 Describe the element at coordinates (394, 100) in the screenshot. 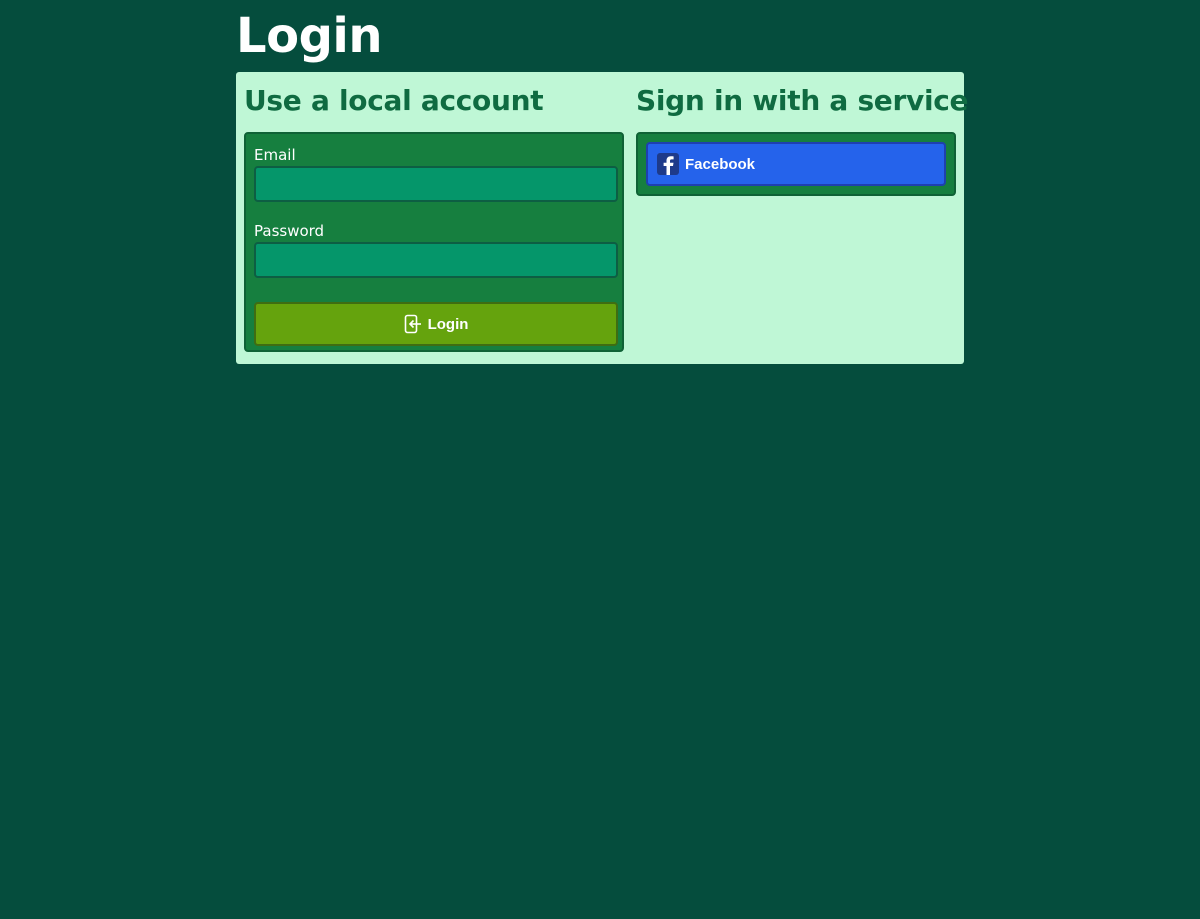

I see `local-account-heading: Use a local account` at that location.